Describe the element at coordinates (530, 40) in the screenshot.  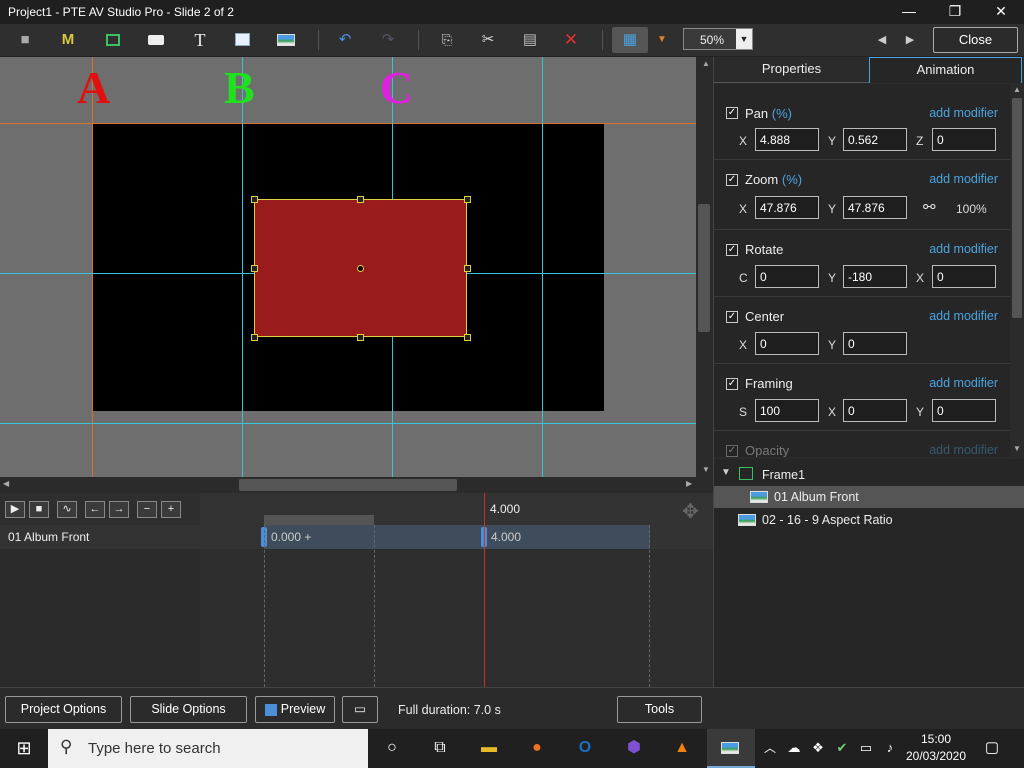
I see `paste-icon: ▤` at that location.